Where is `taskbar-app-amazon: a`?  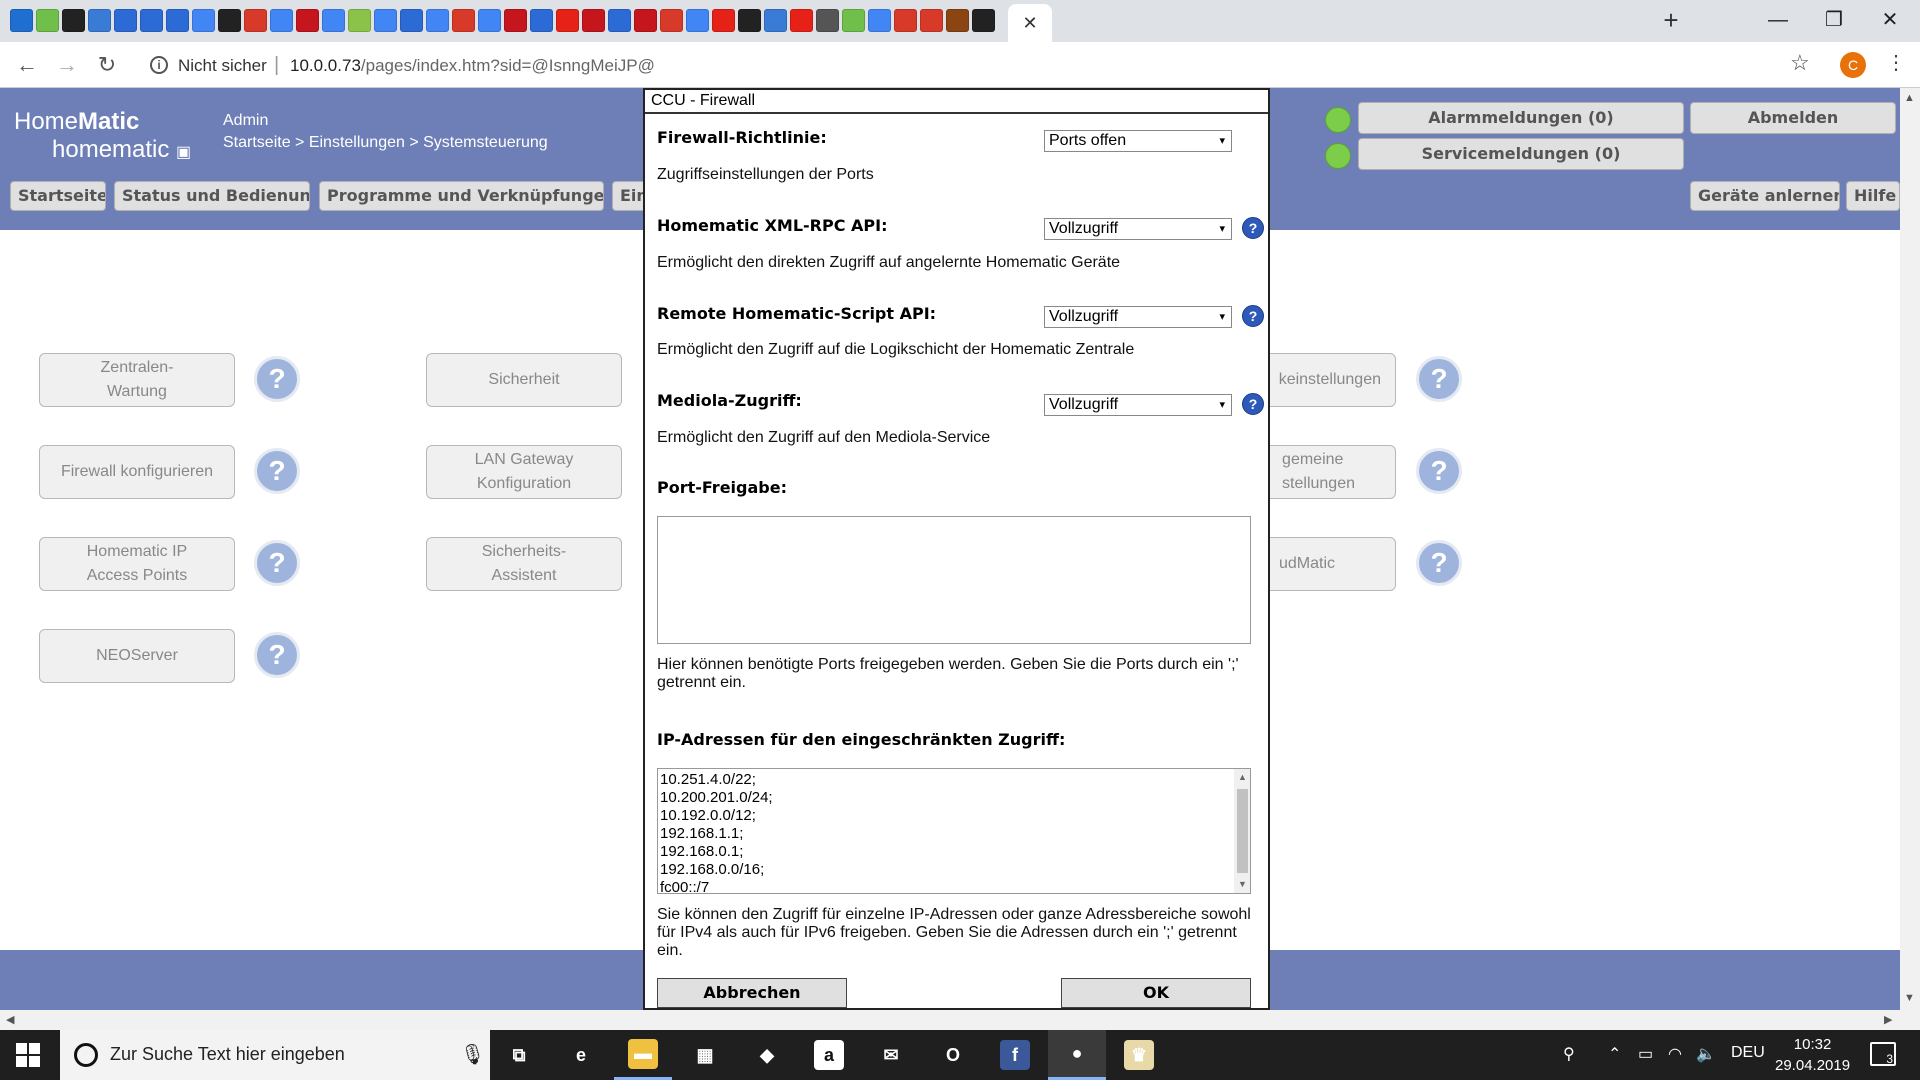 taskbar-app-amazon: a is located at coordinates (829, 1055).